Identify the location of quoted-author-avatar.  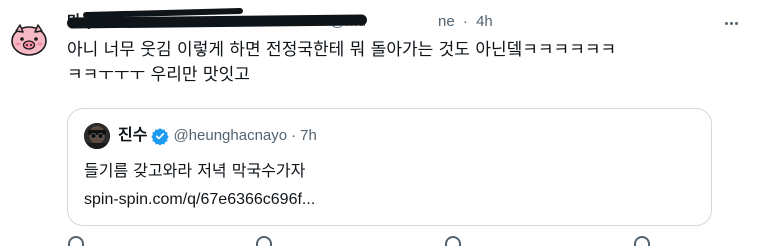
(97, 136).